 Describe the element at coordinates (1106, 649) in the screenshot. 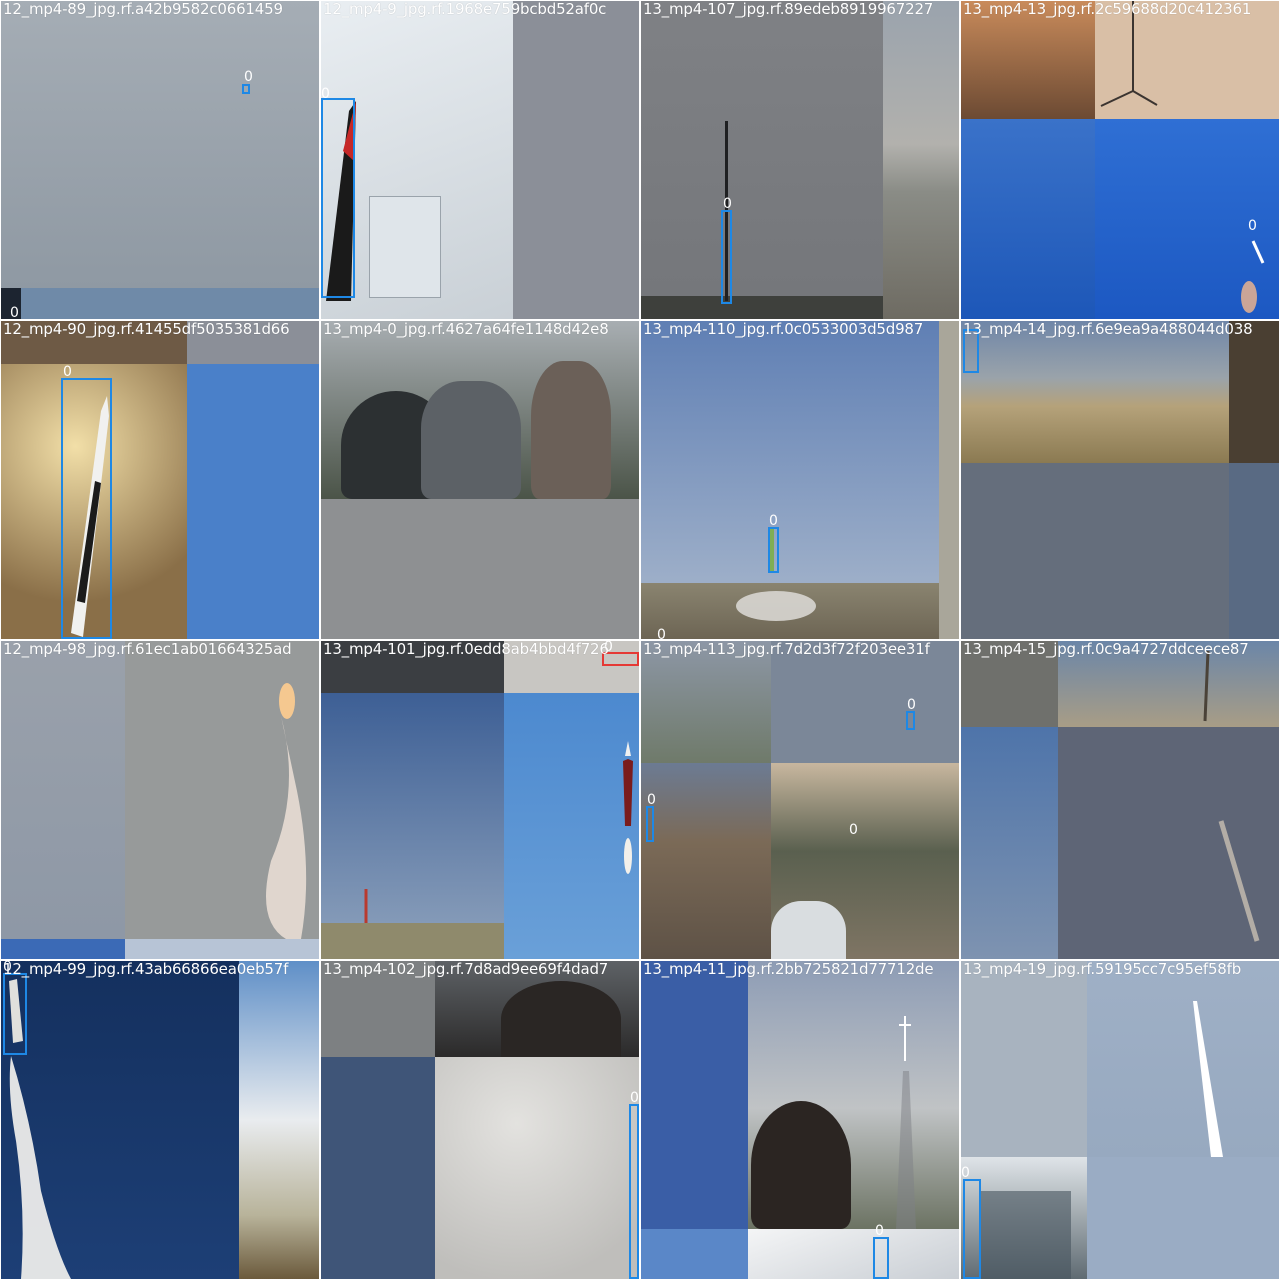

I see `tile-filename-label: 13_mp4-15_jpg.rf.0c9a4727ddceece87` at that location.